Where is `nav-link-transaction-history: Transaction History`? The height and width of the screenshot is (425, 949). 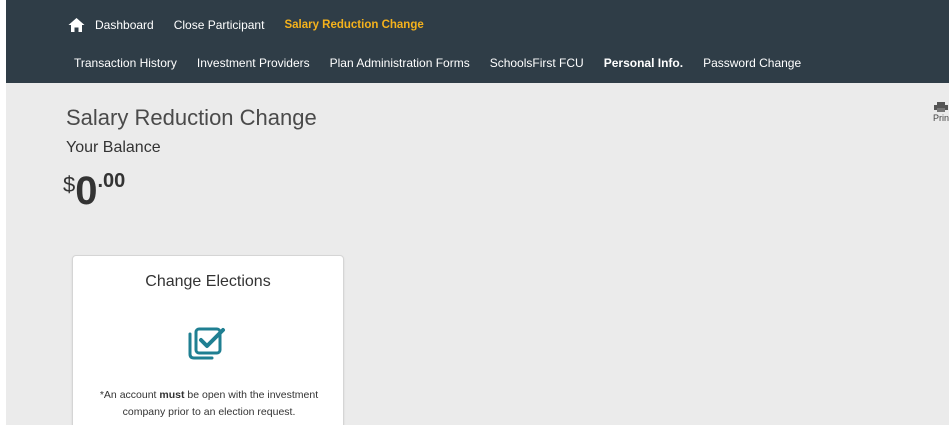
nav-link-transaction-history: Transaction History is located at coordinates (125, 63).